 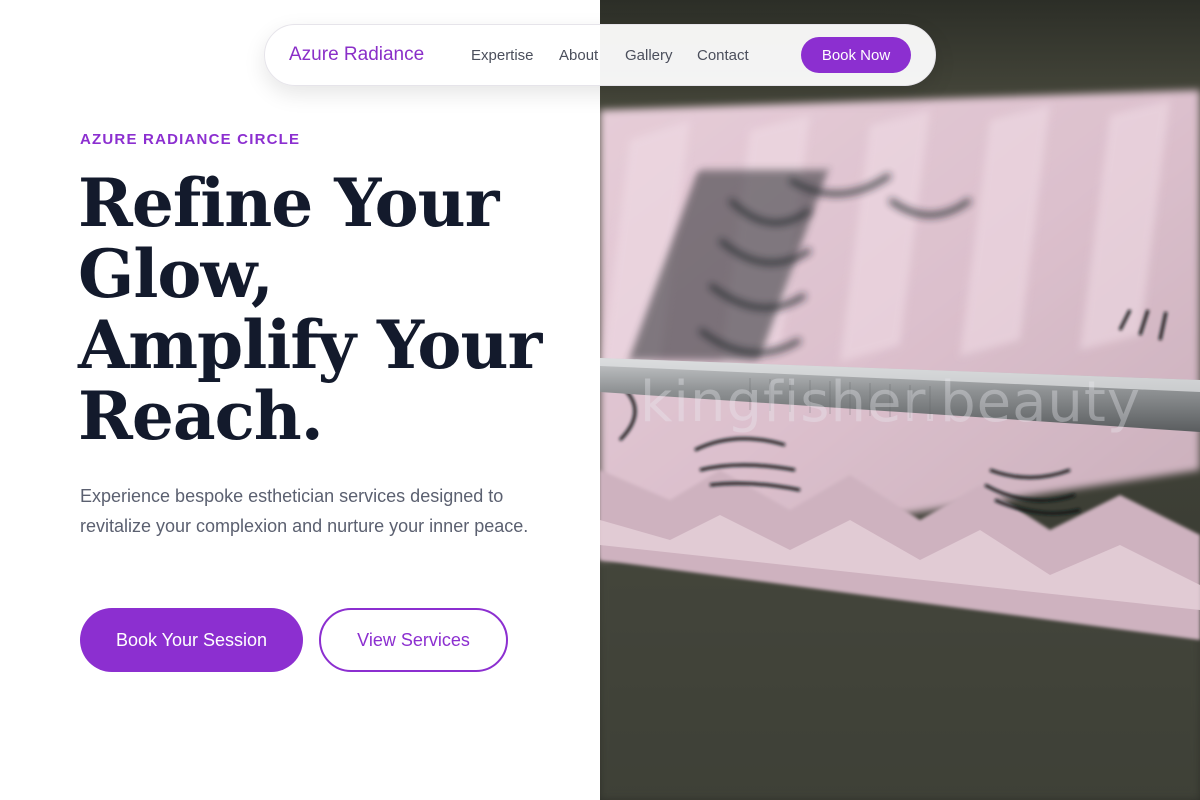 I want to click on image-watermark: kingfisher.beauty, so click(x=891, y=402).